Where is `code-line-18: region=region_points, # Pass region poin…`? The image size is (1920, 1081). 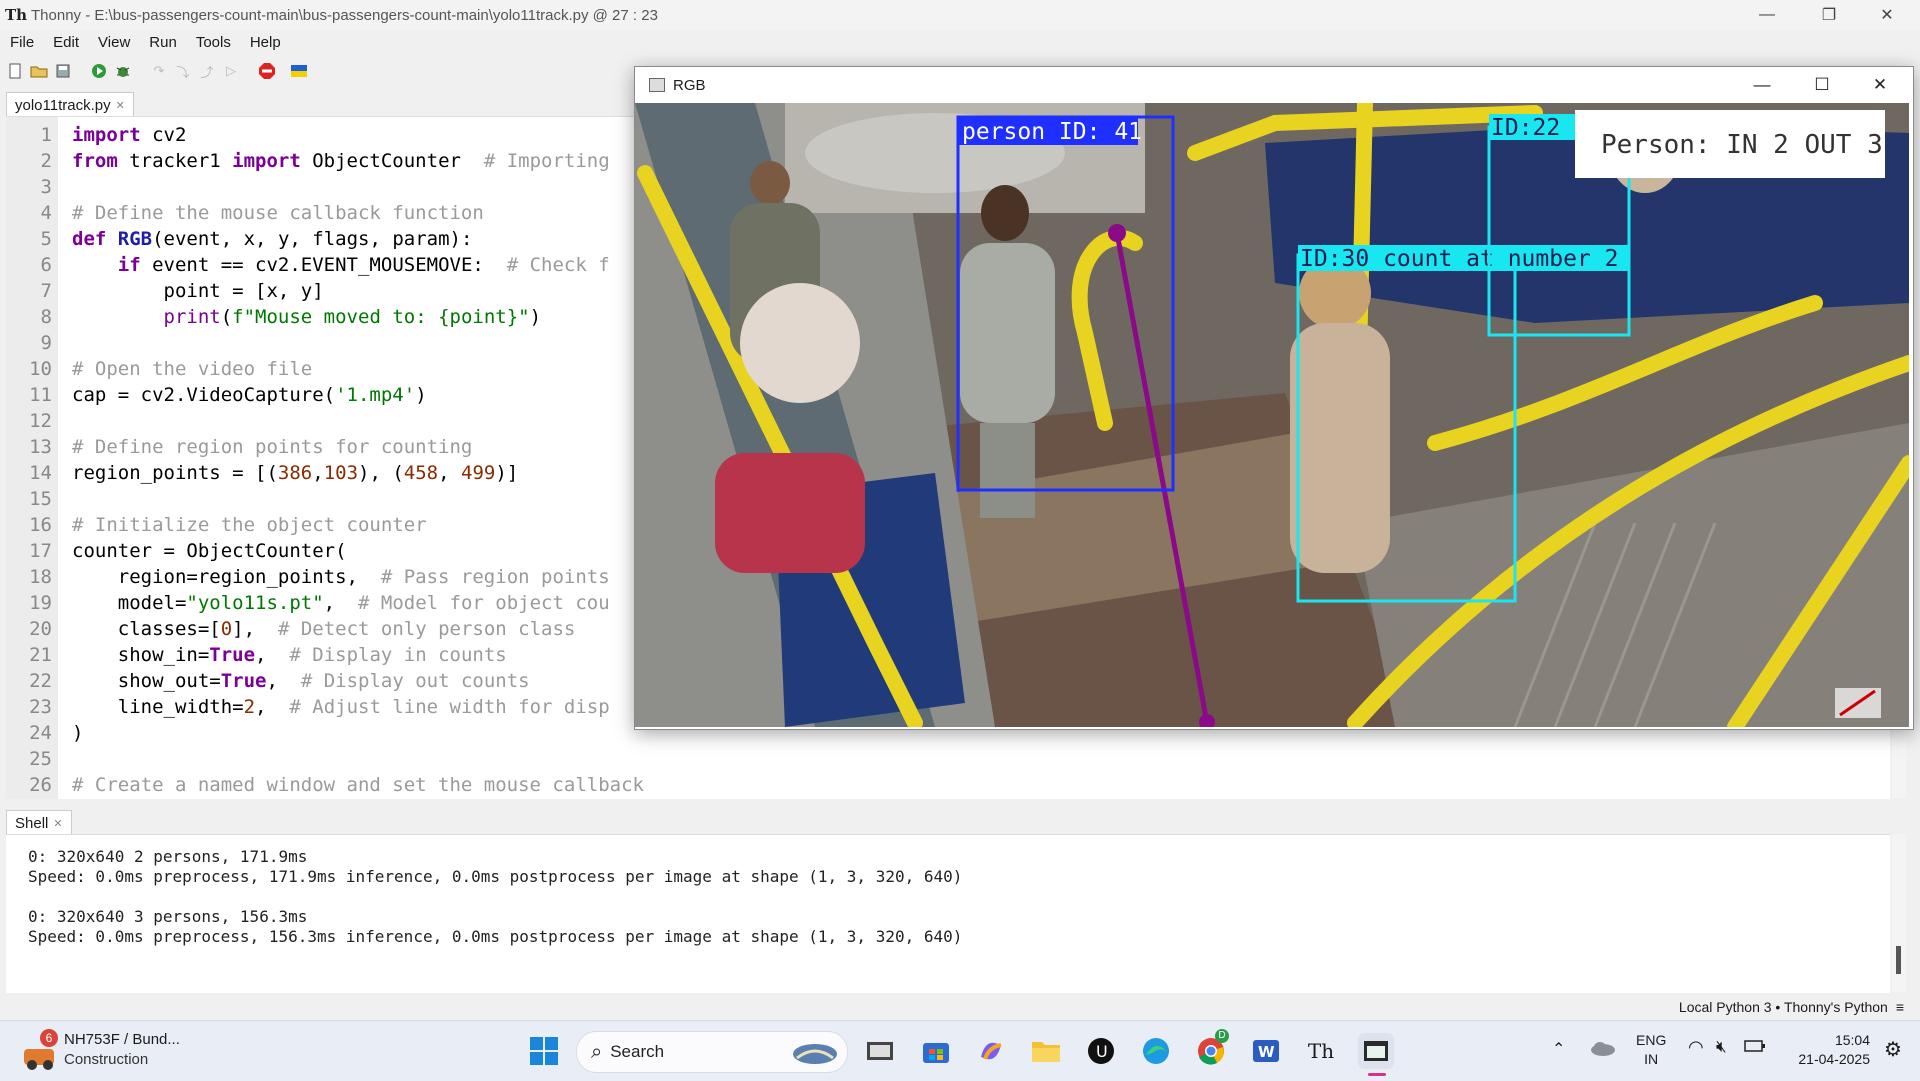
code-line-18: region=region_points, # Pass region poin… is located at coordinates (341, 577).